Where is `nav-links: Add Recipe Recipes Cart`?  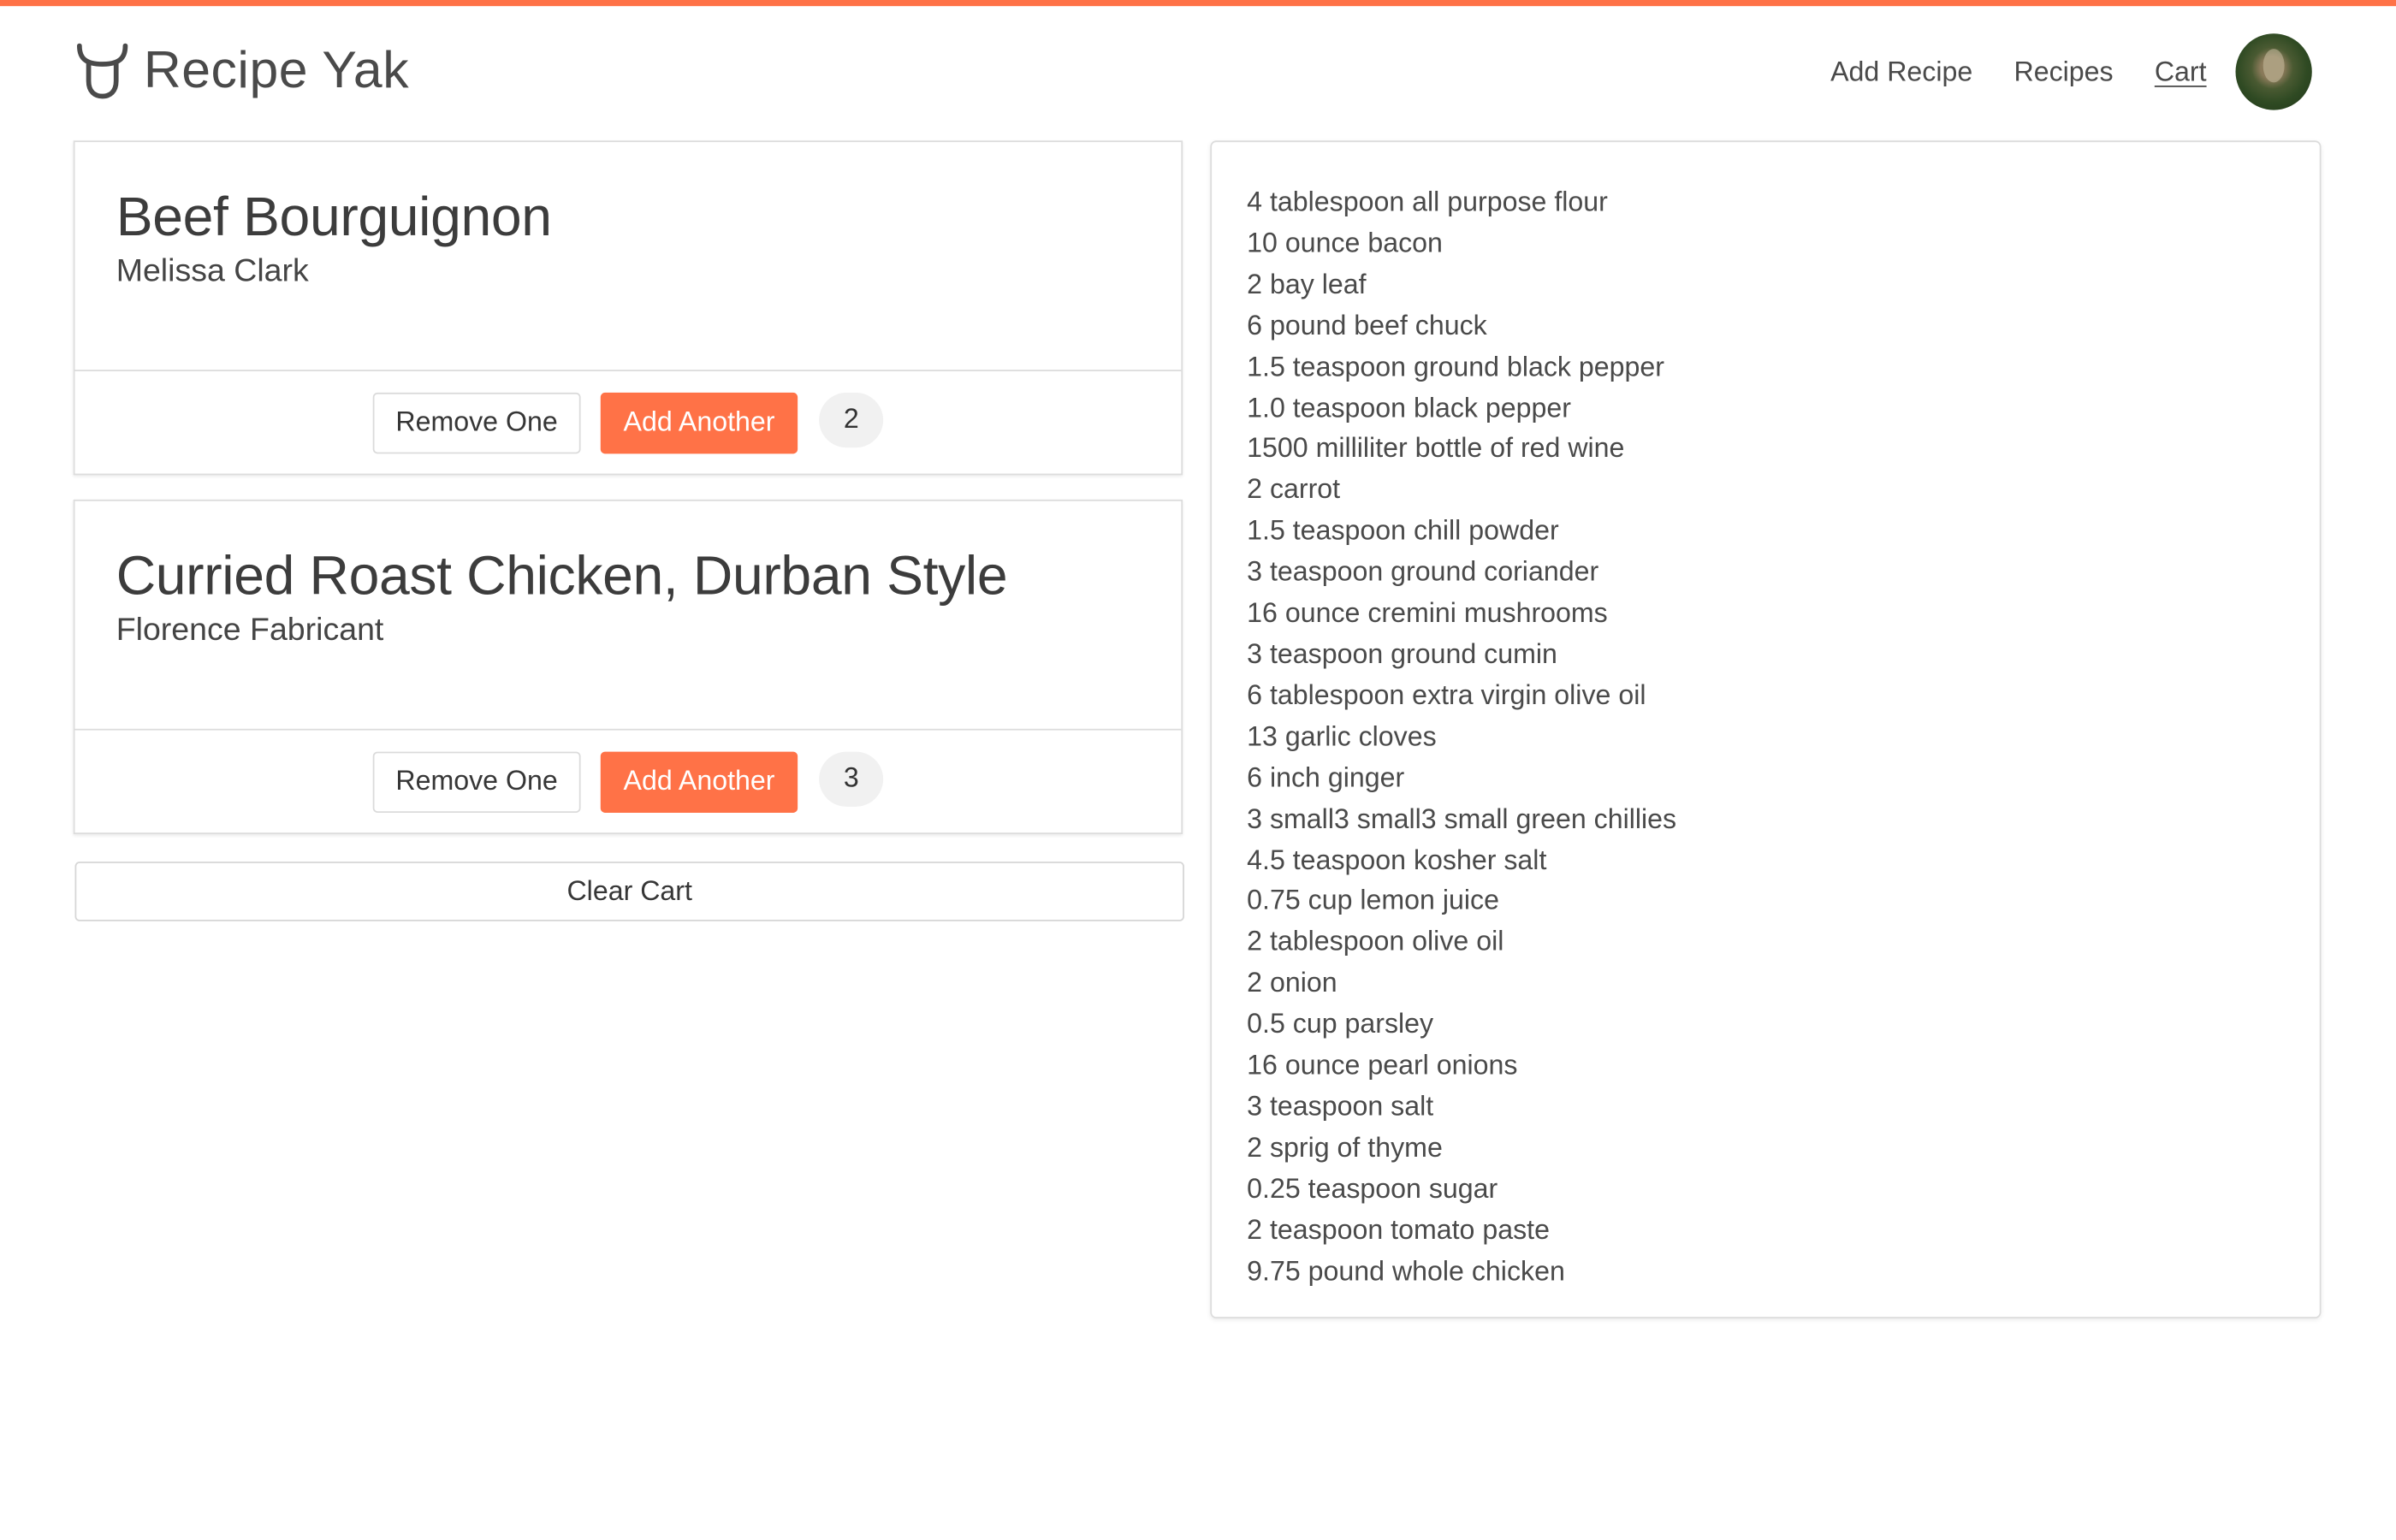 nav-links: Add Recipe Recipes Cart is located at coordinates (2050, 71).